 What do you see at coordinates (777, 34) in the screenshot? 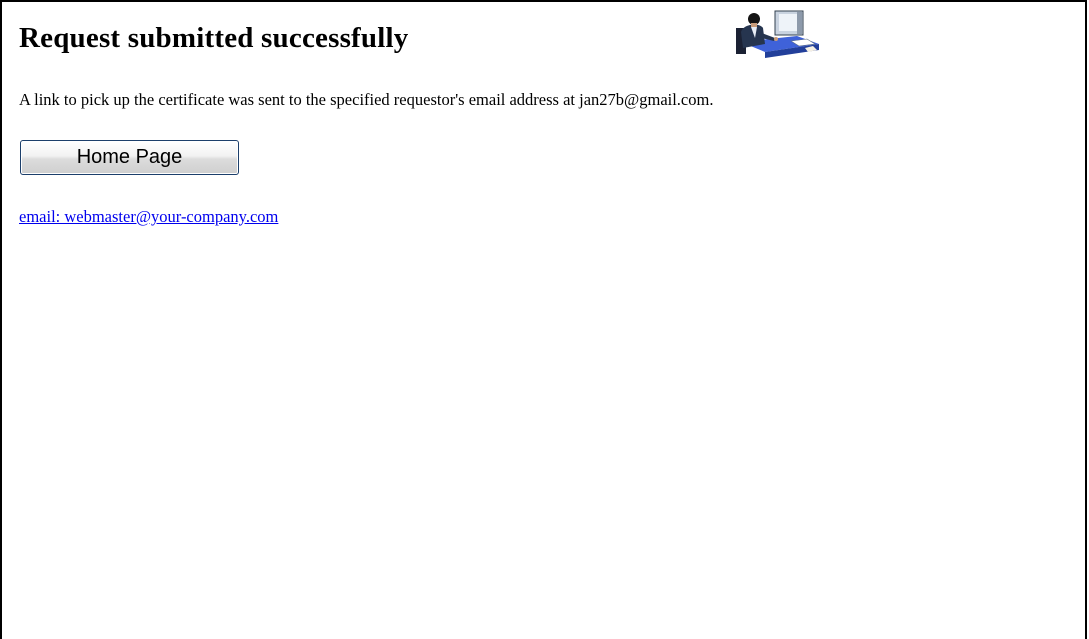
I see `person-at-computer-icon` at bounding box center [777, 34].